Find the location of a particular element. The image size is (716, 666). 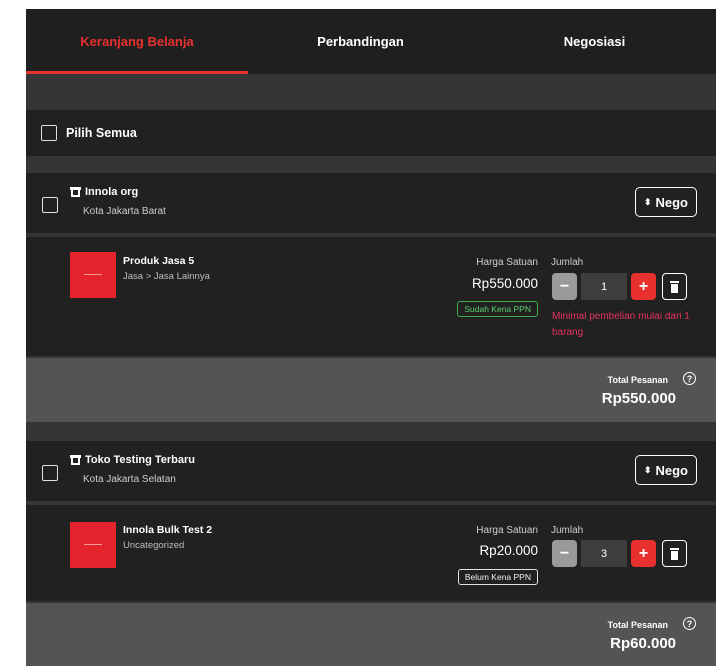

tab-perbandingan: Perbandingan is located at coordinates (360, 41).